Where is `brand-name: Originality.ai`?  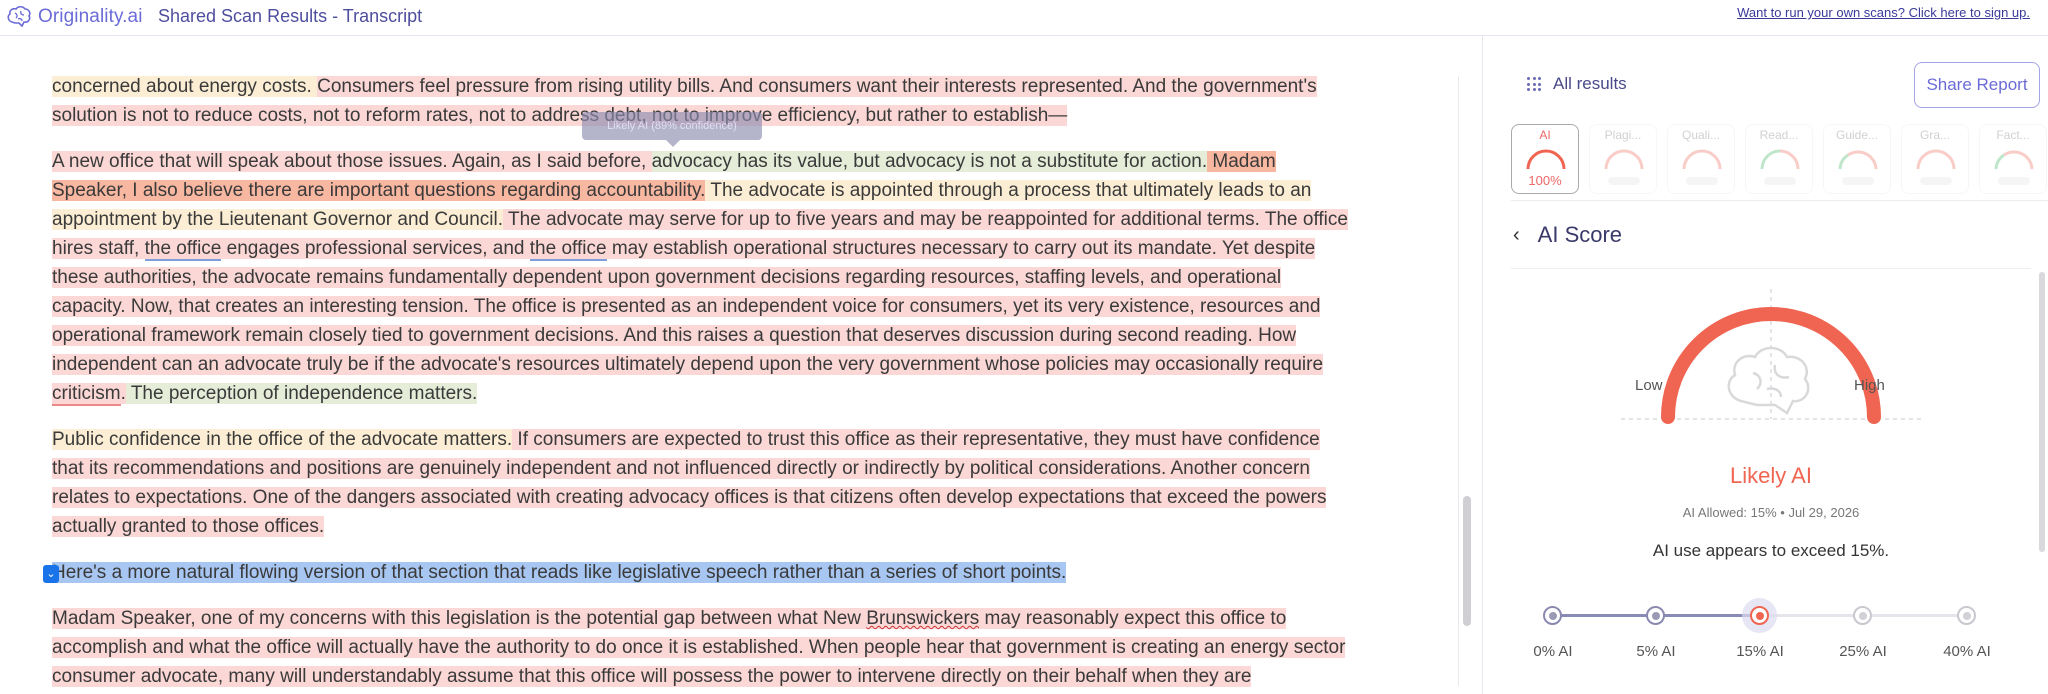 brand-name: Originality.ai is located at coordinates (90, 16).